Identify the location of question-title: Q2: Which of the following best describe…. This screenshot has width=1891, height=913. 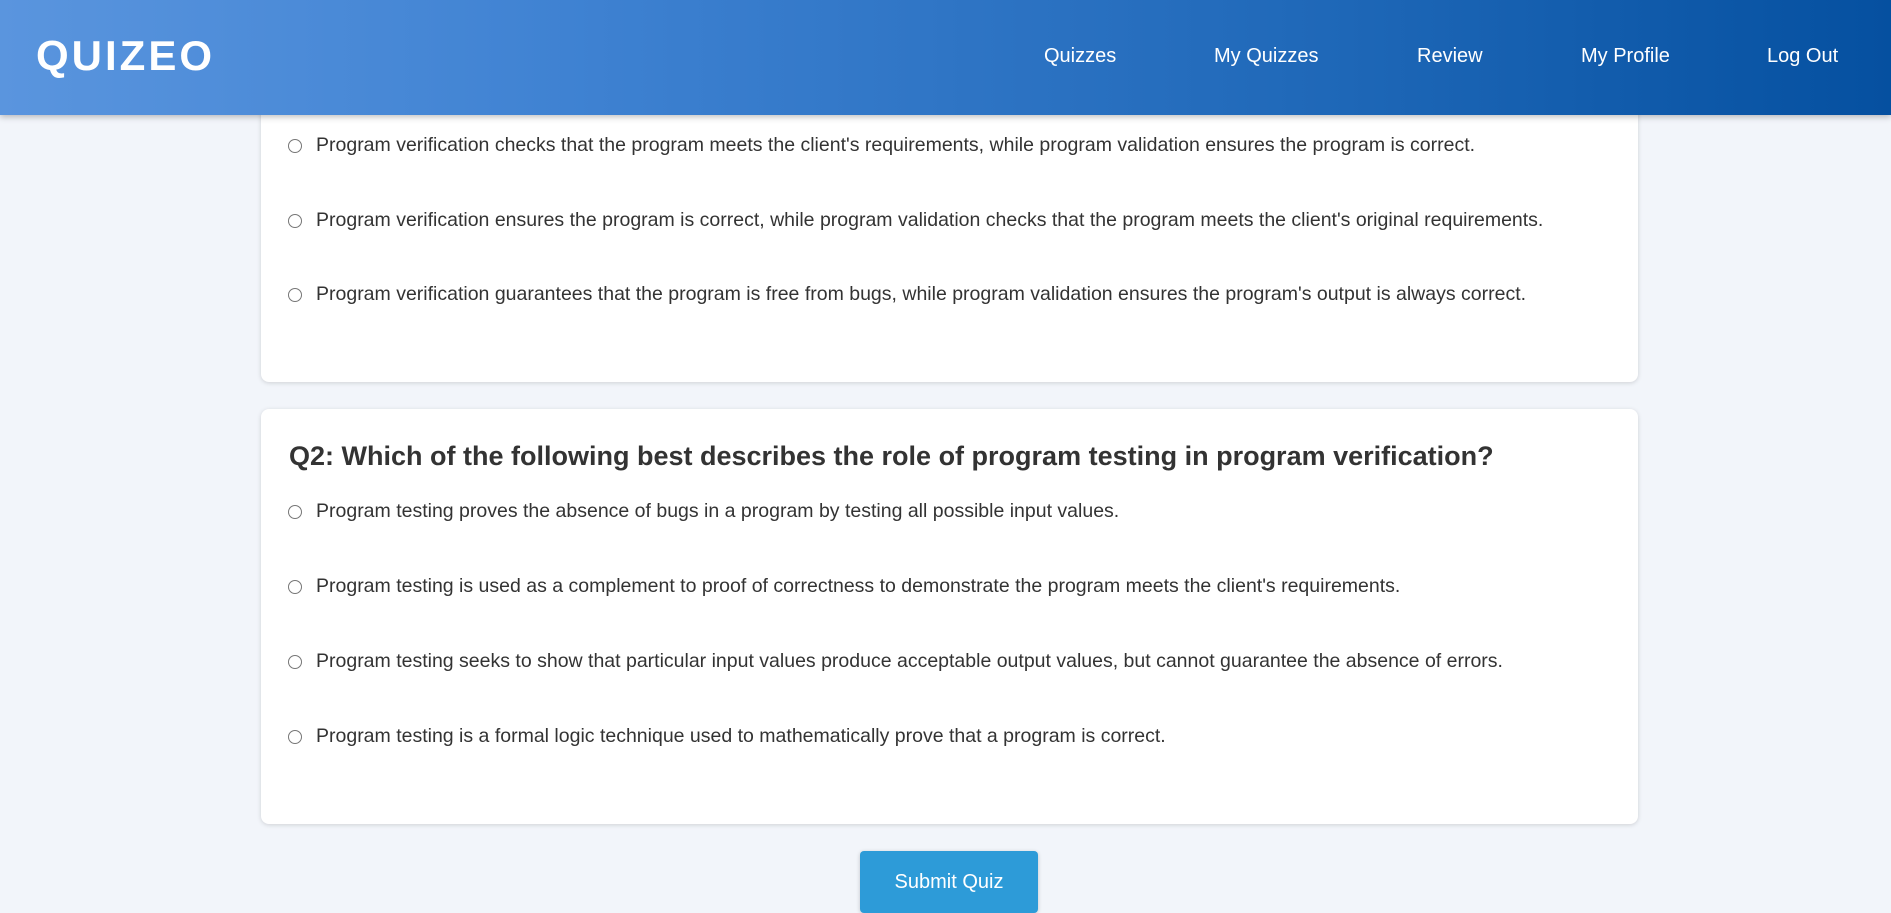
(891, 456).